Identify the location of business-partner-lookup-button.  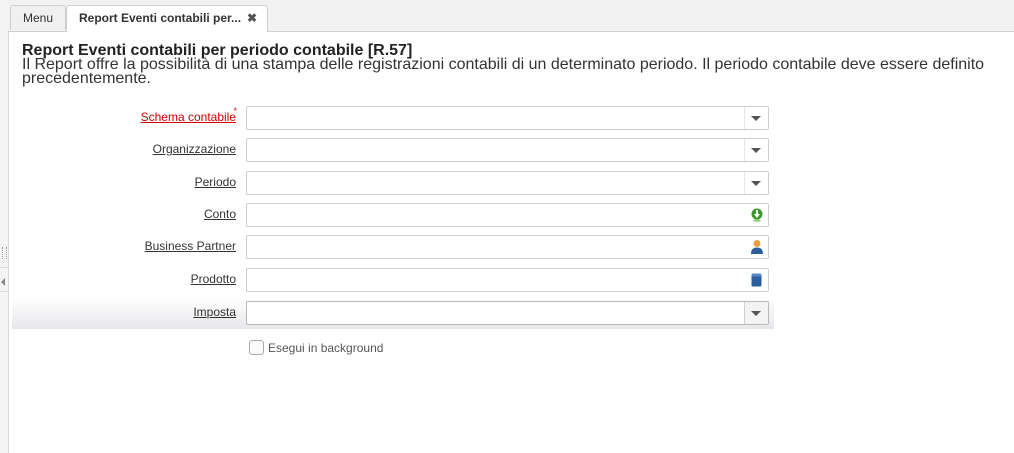
(756, 247).